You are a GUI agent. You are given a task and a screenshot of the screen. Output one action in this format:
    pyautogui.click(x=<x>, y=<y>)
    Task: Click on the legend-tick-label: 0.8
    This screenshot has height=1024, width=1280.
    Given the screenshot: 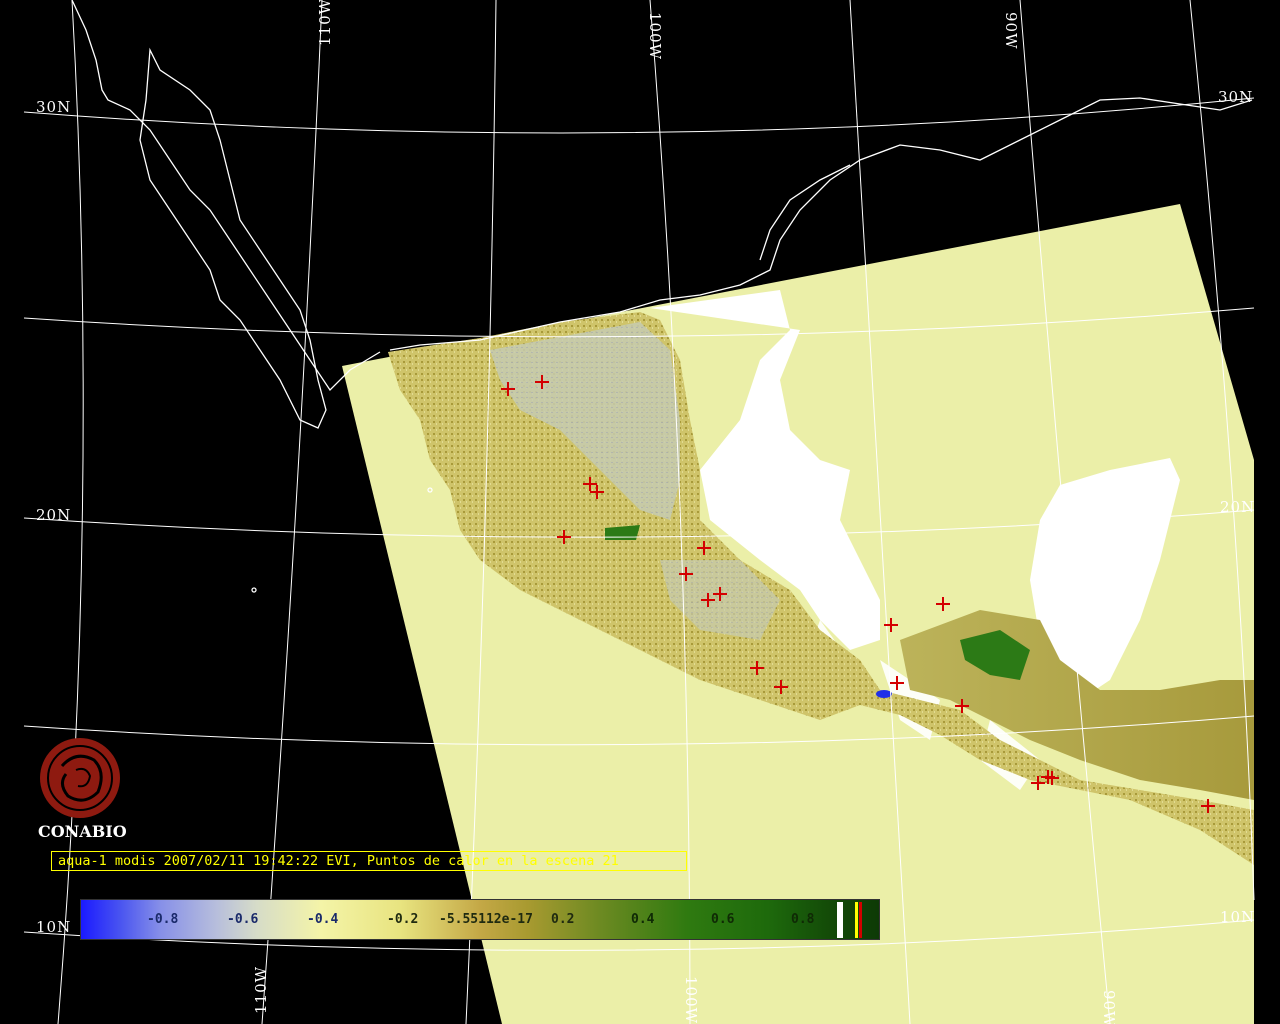 What is the action you would take?
    pyautogui.click(x=803, y=919)
    